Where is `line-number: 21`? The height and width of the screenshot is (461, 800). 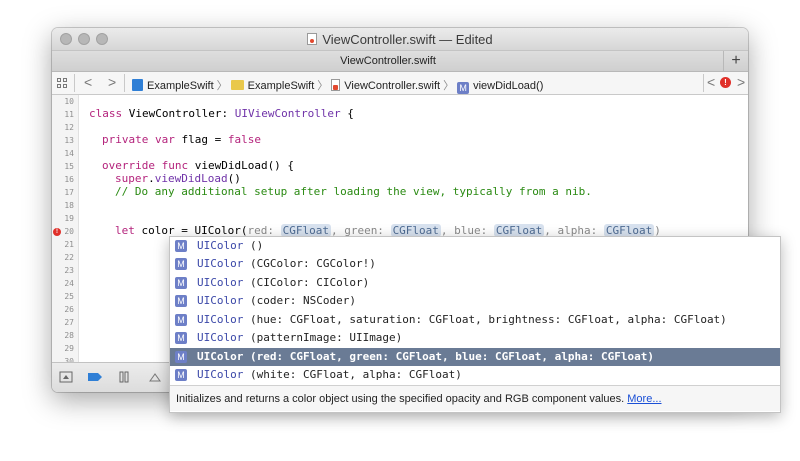 line-number: 21 is located at coordinates (69, 244).